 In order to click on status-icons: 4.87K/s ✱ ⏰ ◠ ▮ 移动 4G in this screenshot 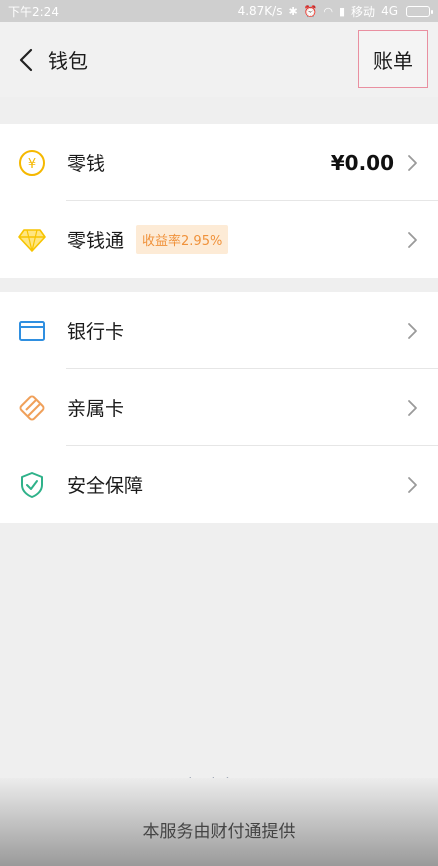, I will do `click(335, 11)`.